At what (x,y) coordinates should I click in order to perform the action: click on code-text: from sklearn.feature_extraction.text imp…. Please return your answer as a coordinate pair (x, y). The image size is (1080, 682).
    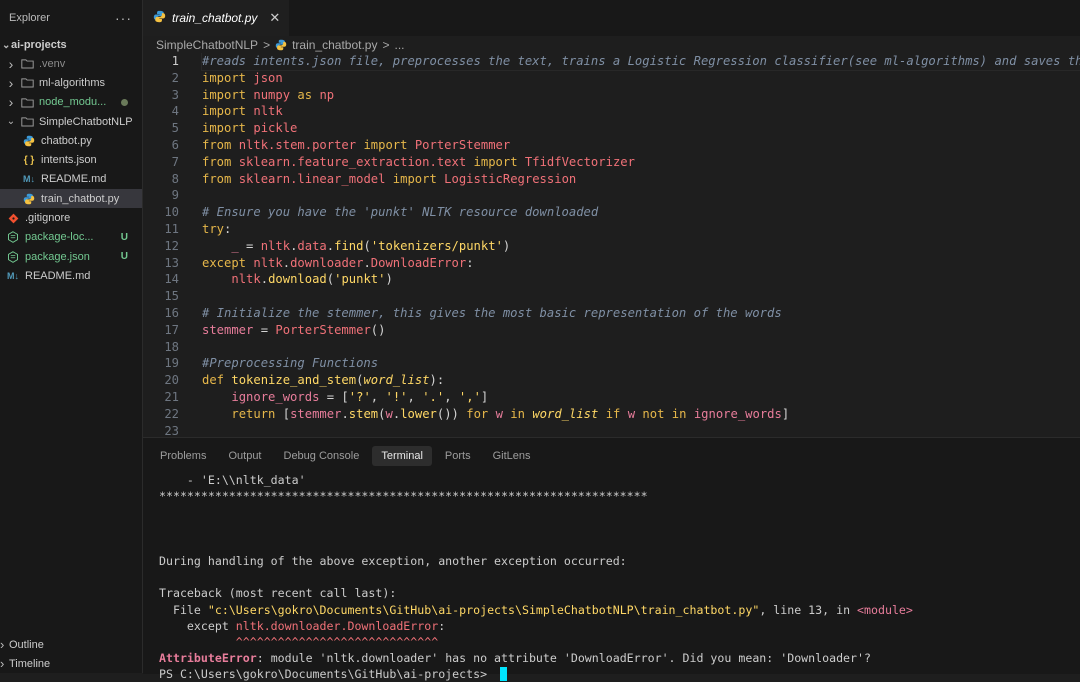
    Looking at the image, I should click on (418, 162).